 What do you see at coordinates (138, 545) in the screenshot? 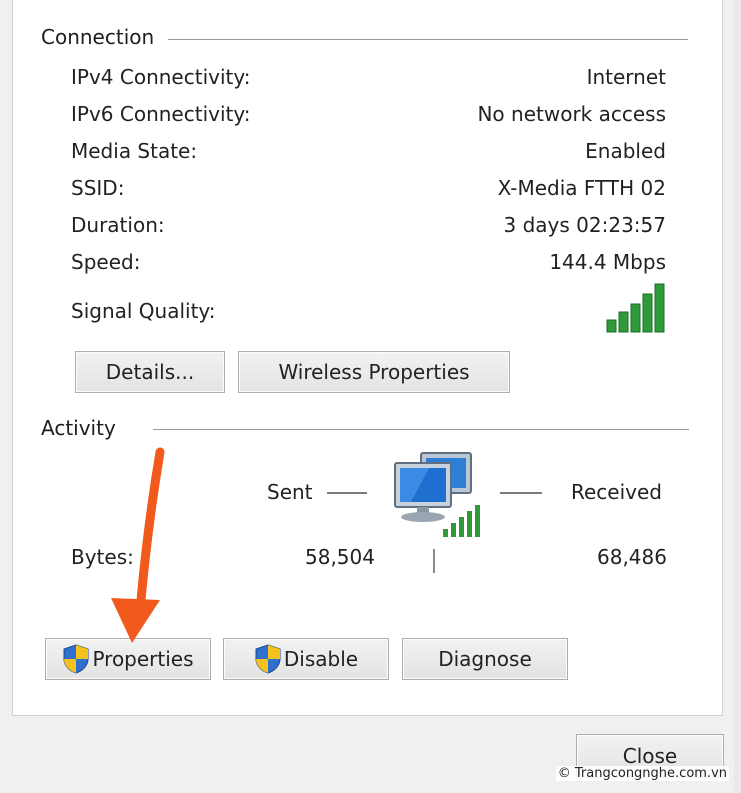
I see `annotation-arrow-icon` at bounding box center [138, 545].